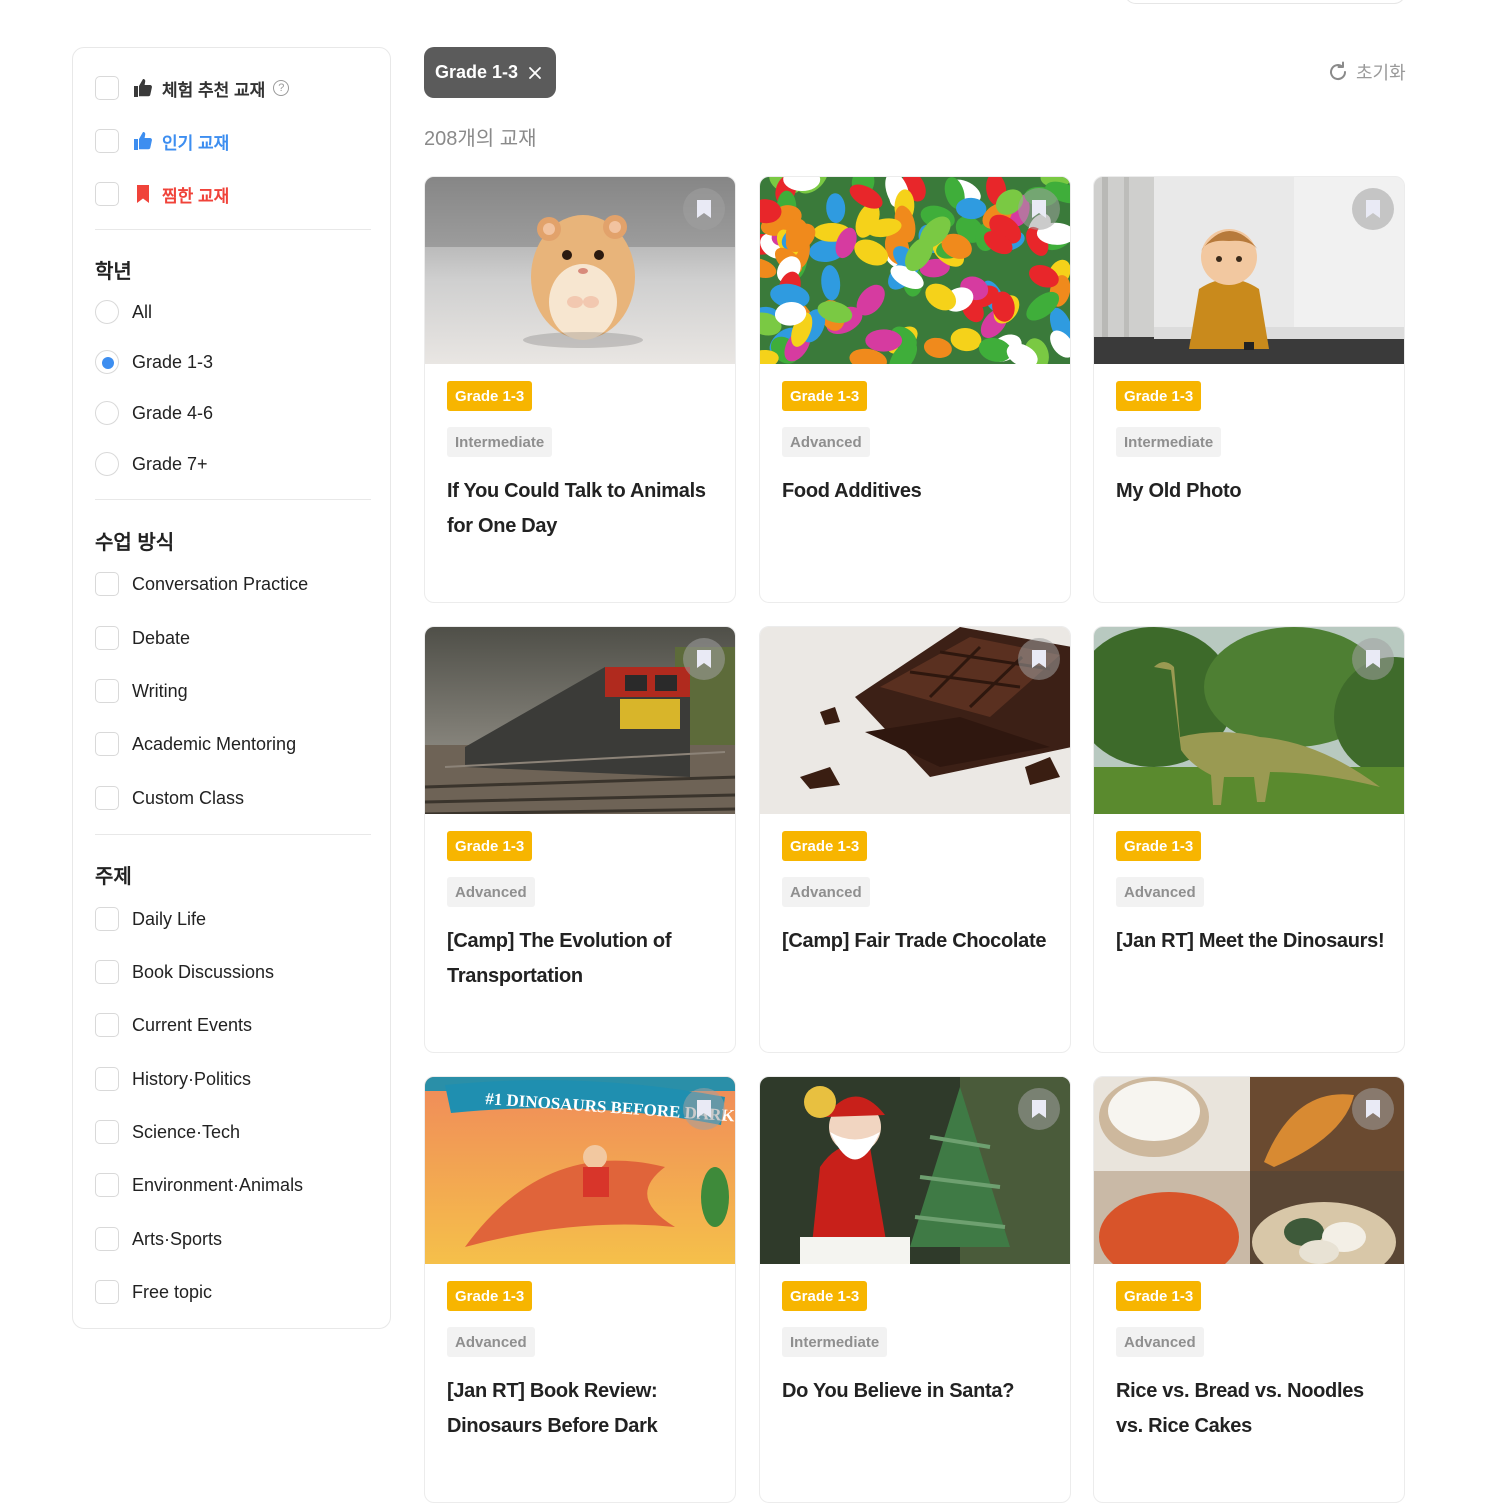 This screenshot has height=1503, width=1492. I want to click on thumbs-up-icon, so click(143, 141).